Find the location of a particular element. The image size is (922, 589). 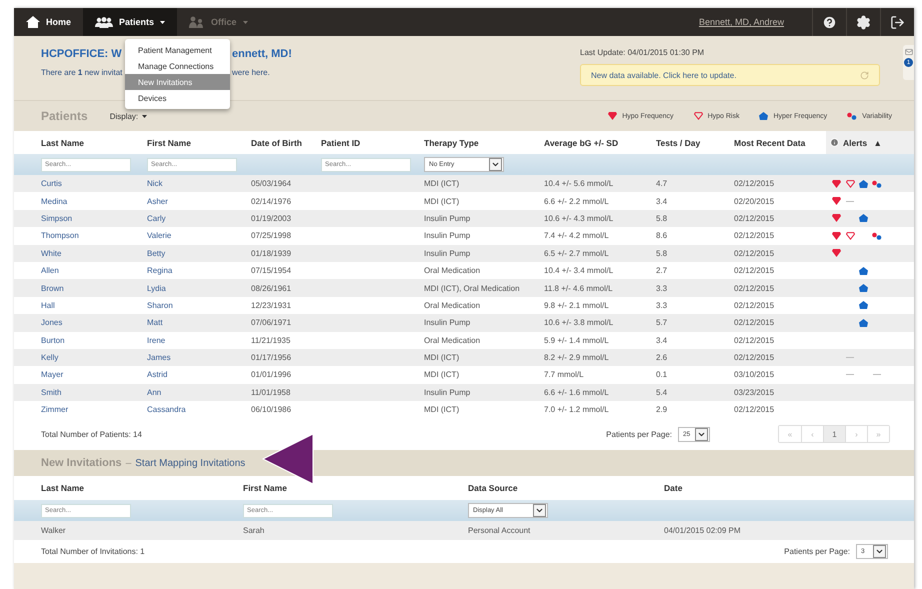

table-cell-text: 8.2 +/- 2.9 mmol/L is located at coordinates (577, 357).